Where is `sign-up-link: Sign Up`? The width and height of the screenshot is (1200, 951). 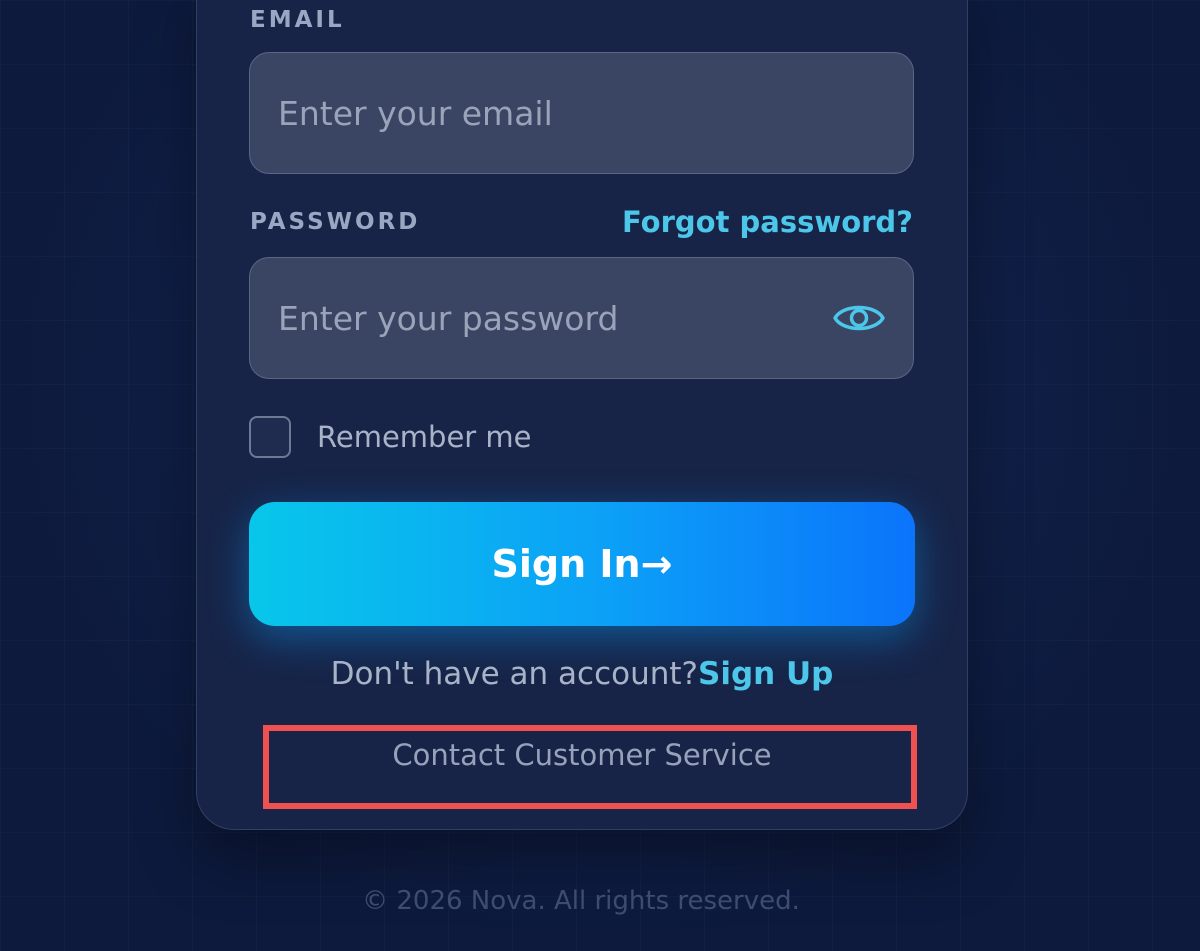 sign-up-link: Sign Up is located at coordinates (765, 674).